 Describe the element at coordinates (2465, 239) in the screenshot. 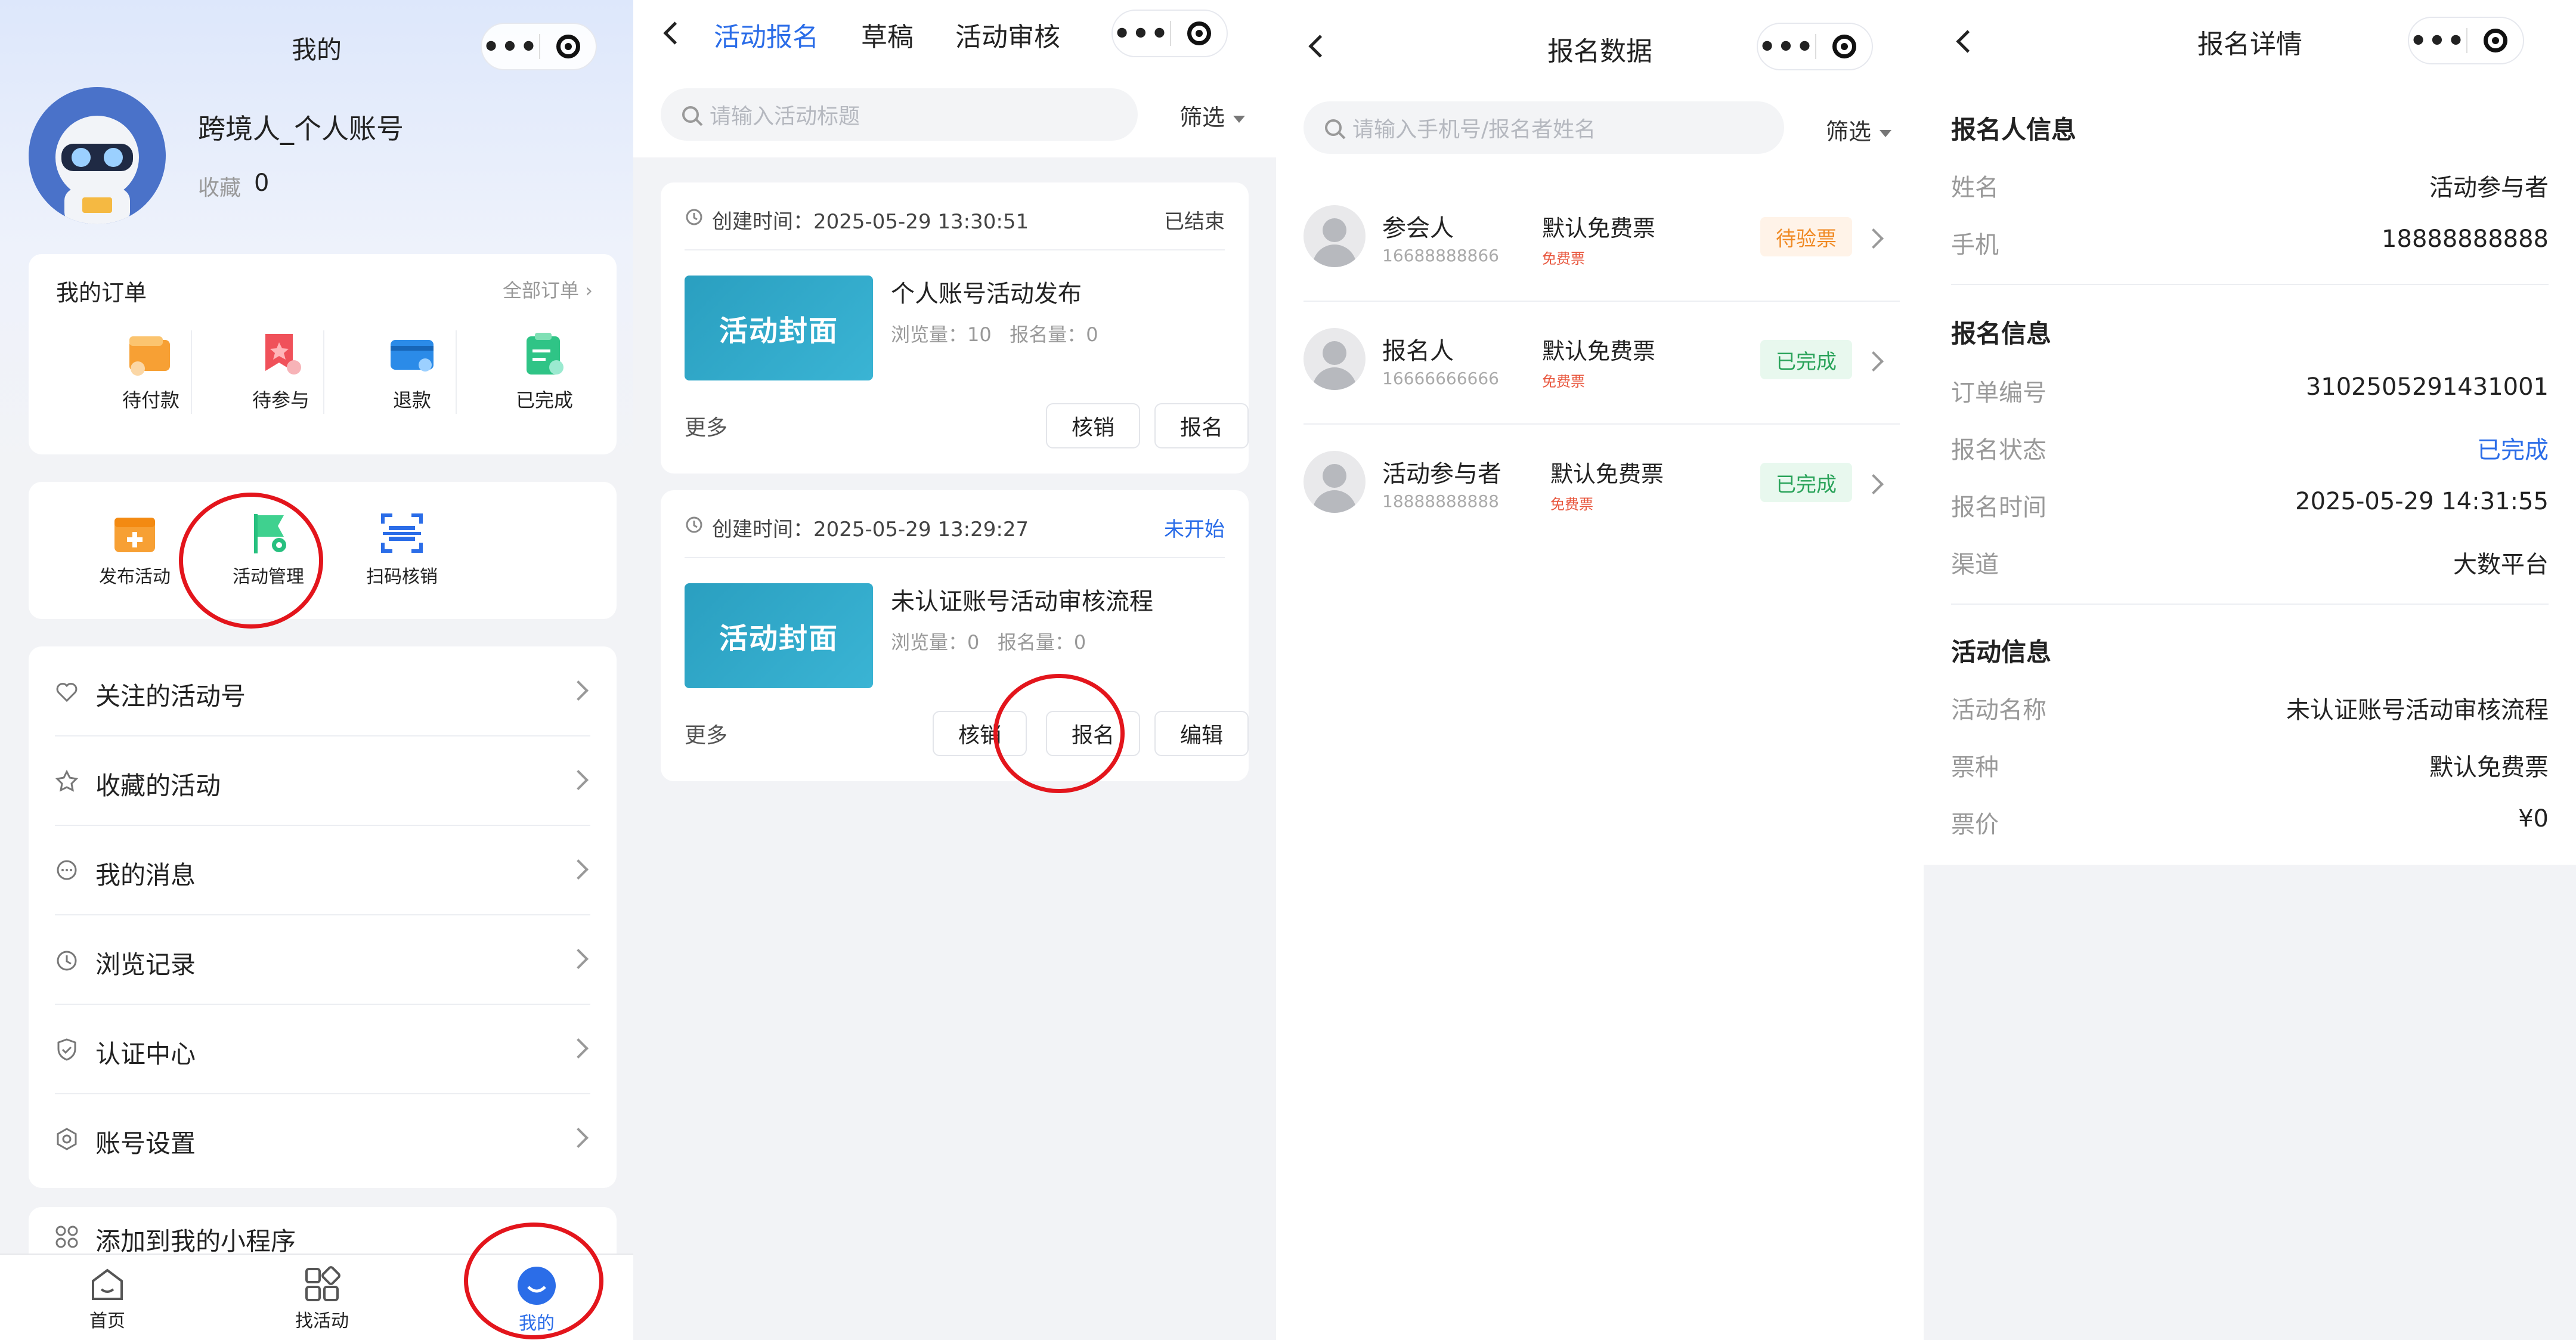

I see `field-value: 18888888888` at that location.